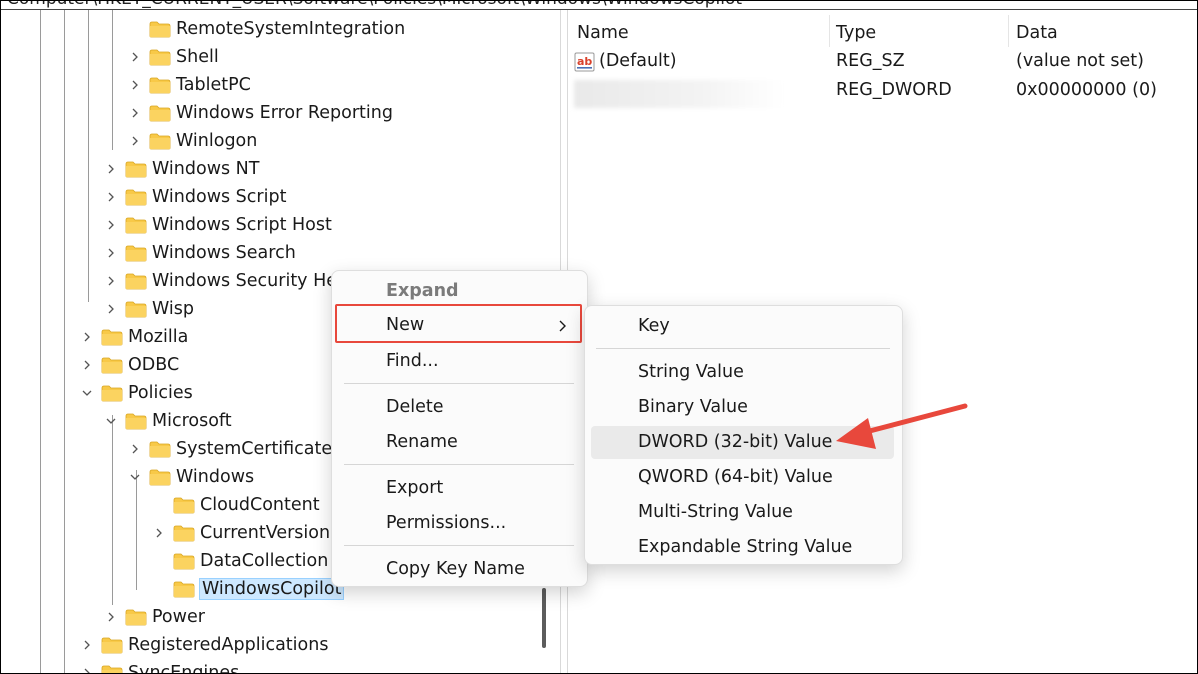  I want to click on value-type: REG_SZ, so click(870, 61).